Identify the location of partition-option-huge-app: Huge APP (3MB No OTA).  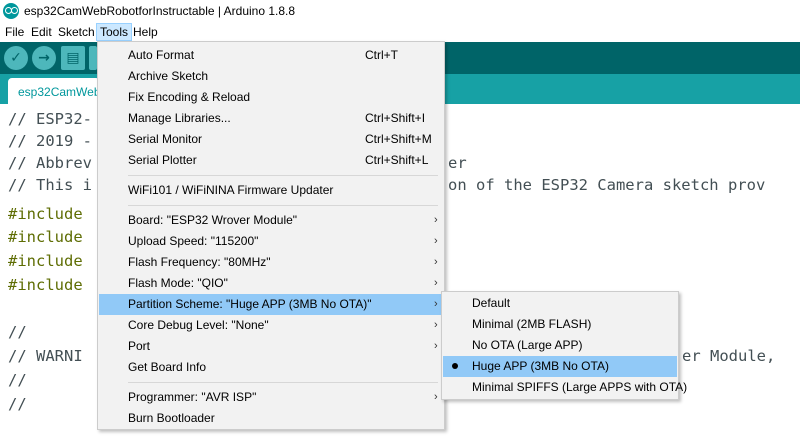
(560, 366).